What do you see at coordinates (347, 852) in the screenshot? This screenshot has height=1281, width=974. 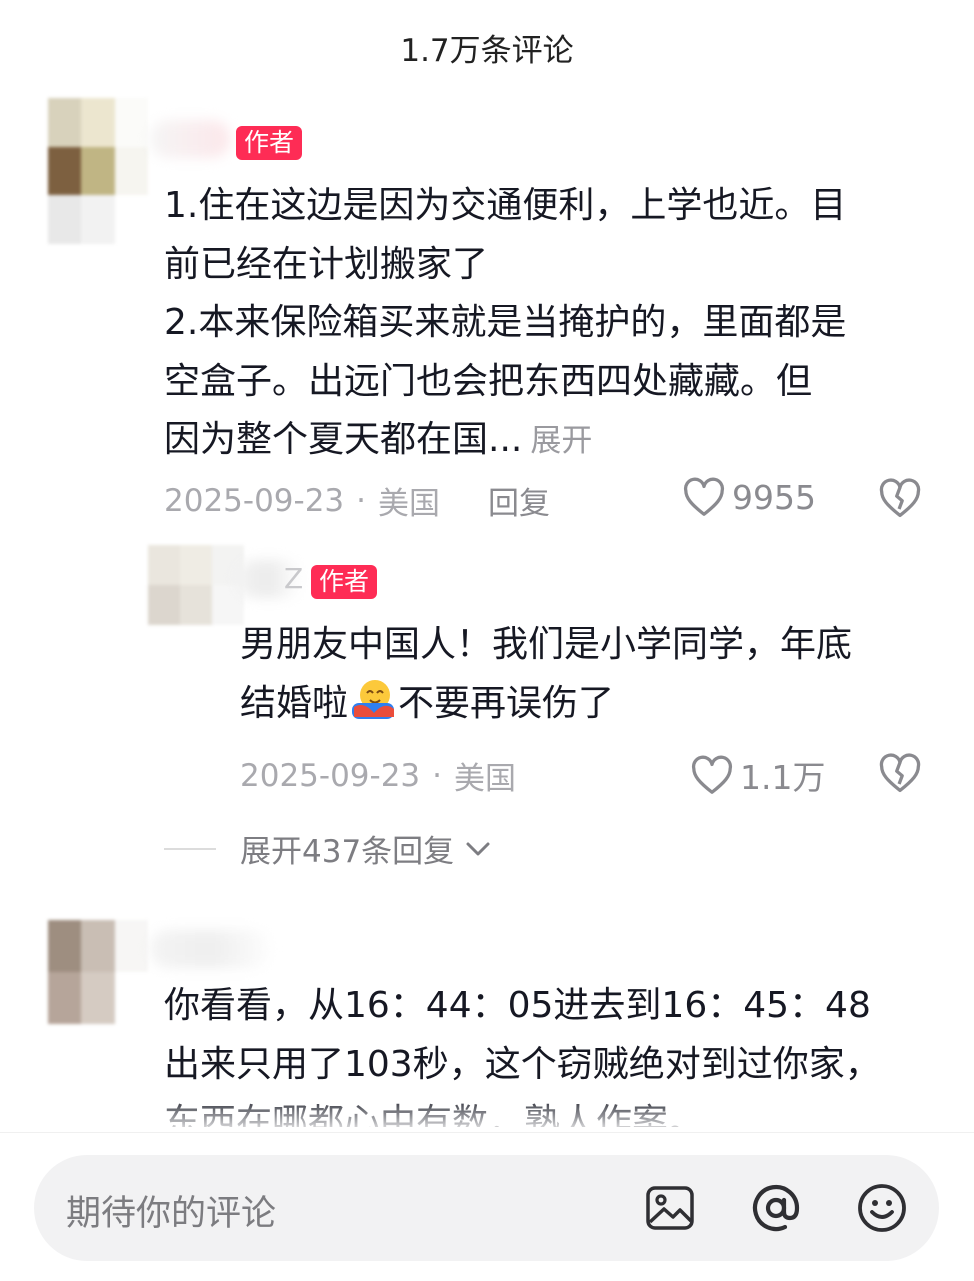 I see `expand-replies-label: 展开437条回复` at bounding box center [347, 852].